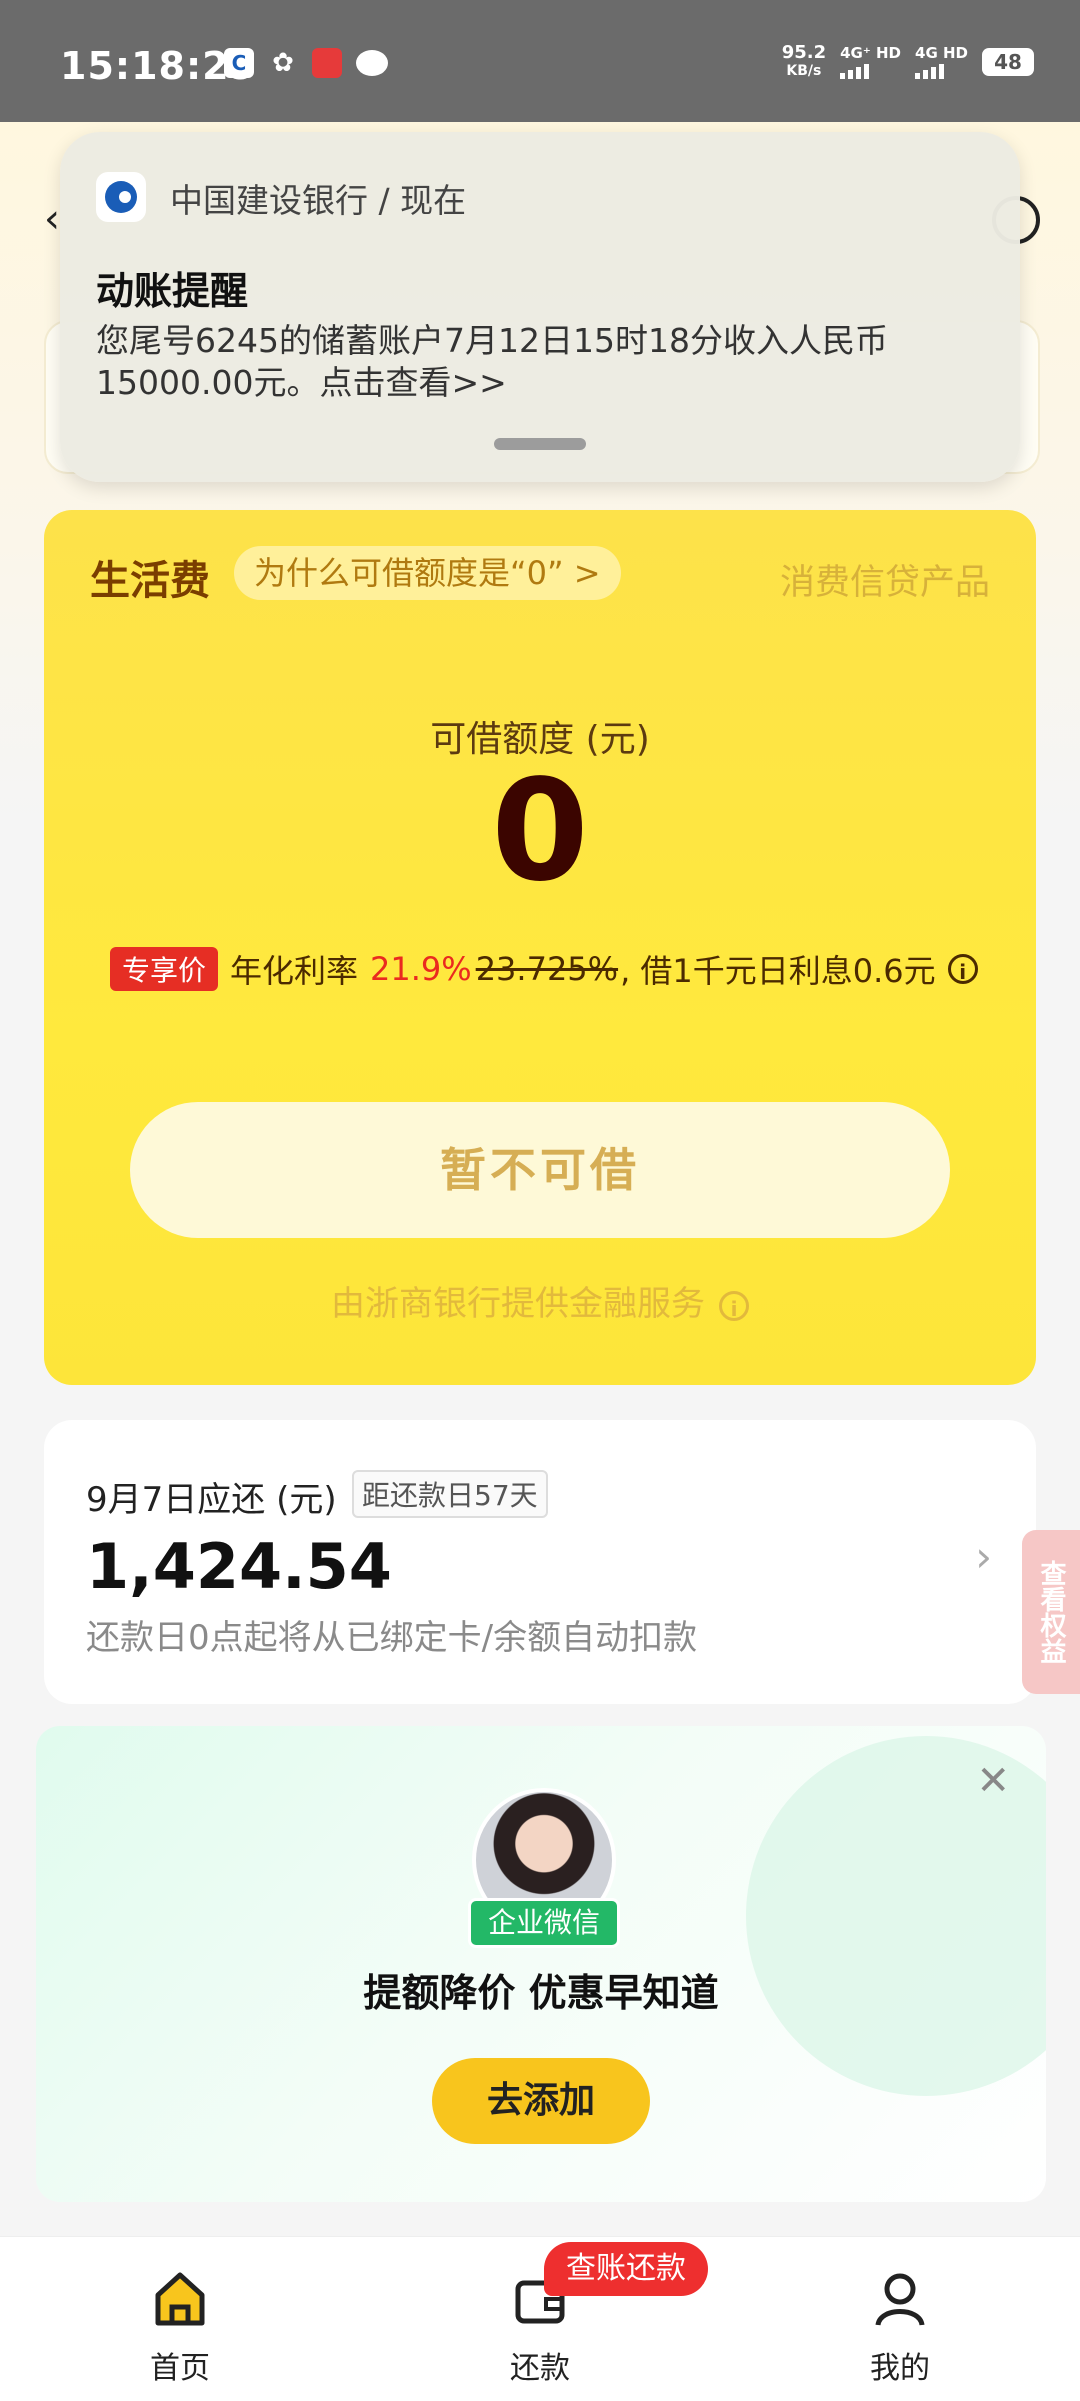  Describe the element at coordinates (544, 1923) in the screenshot. I see `wecom-badge: 企业微信` at that location.